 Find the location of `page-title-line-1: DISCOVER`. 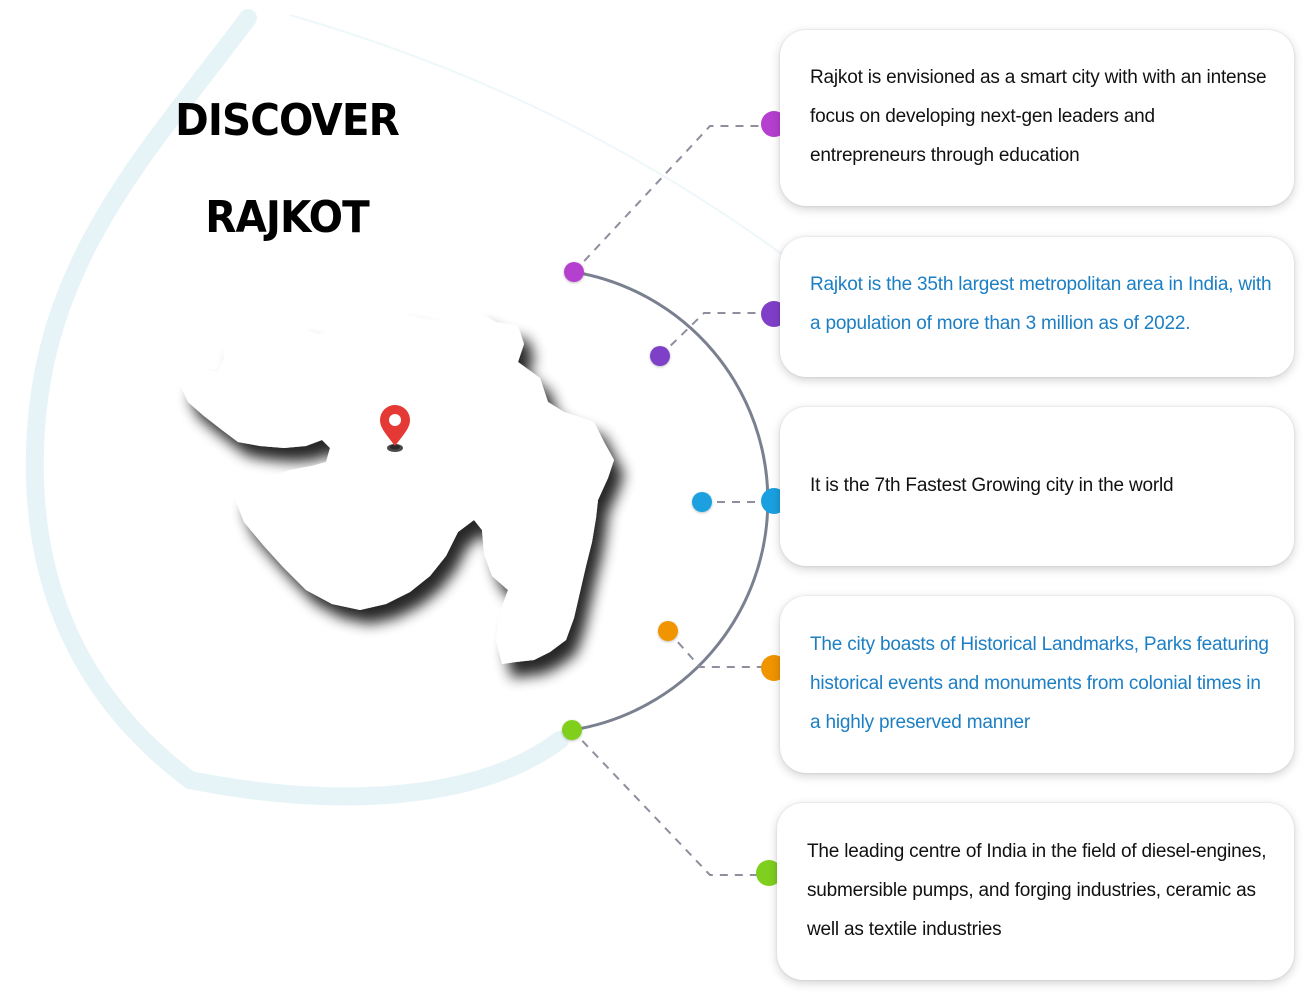

page-title-line-1: DISCOVER is located at coordinates (287, 120).